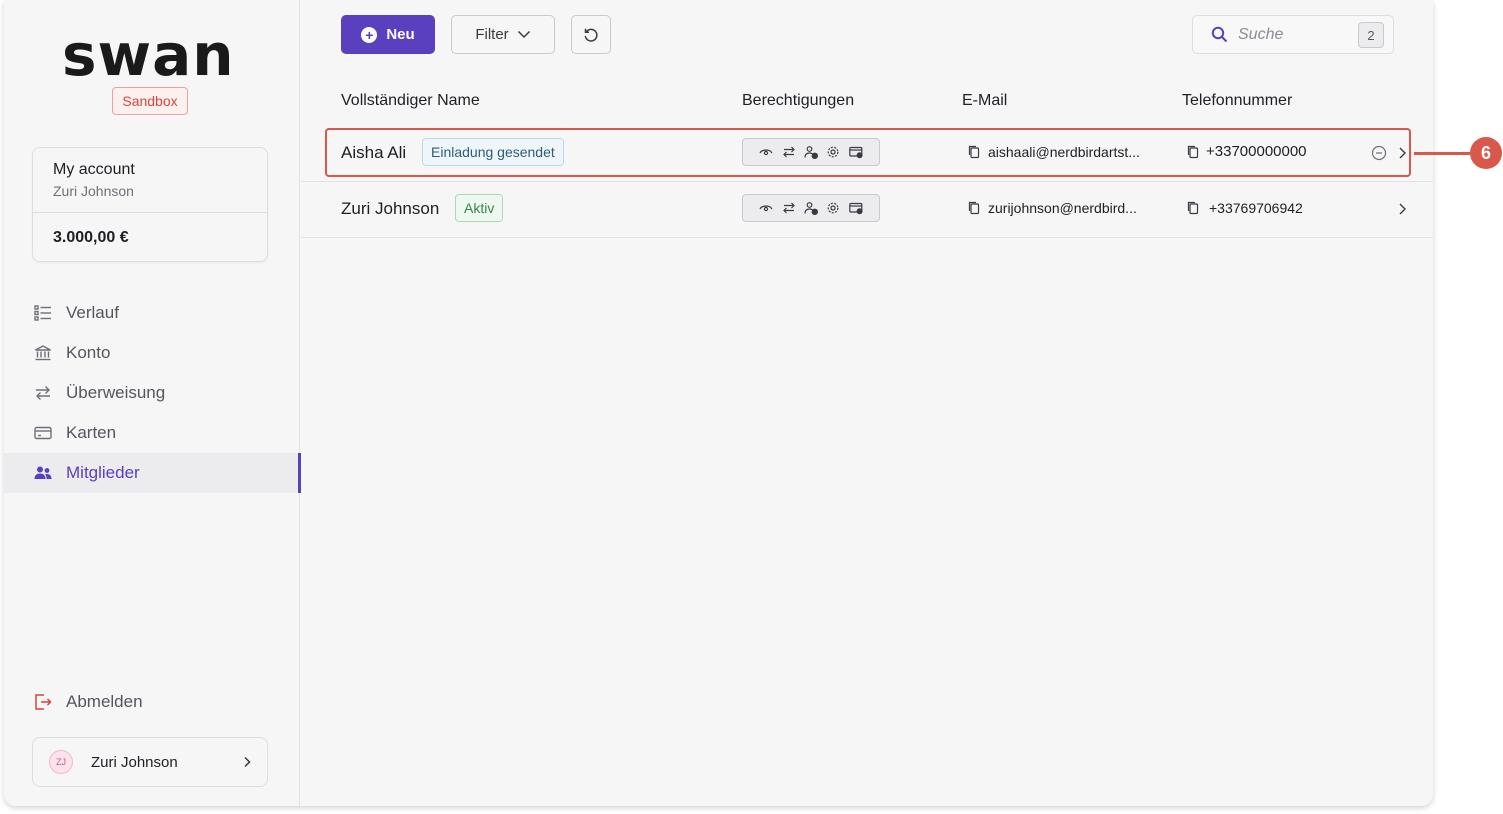  What do you see at coordinates (1237, 100) in the screenshot?
I see `column-header-phone: Telefonnummer` at bounding box center [1237, 100].